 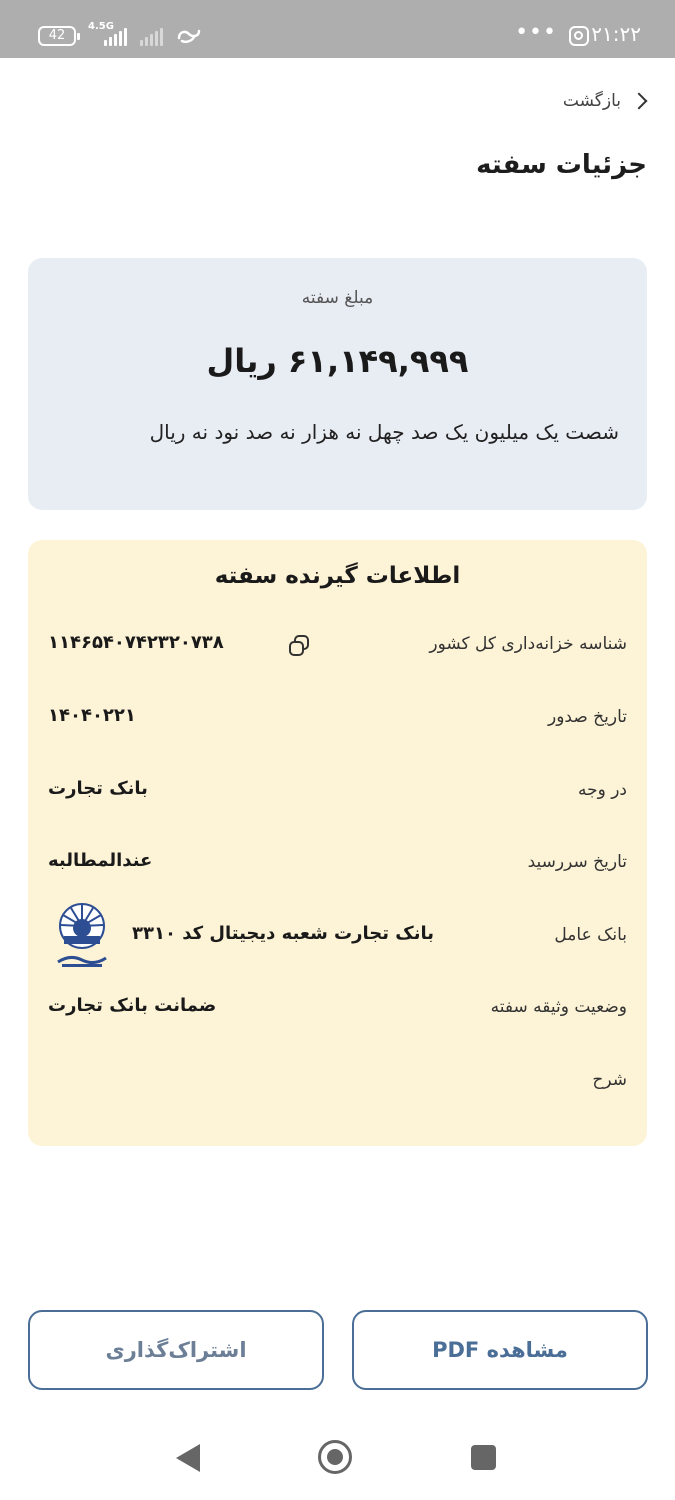 I want to click on battery-icon: 42, so click(x=59, y=36).